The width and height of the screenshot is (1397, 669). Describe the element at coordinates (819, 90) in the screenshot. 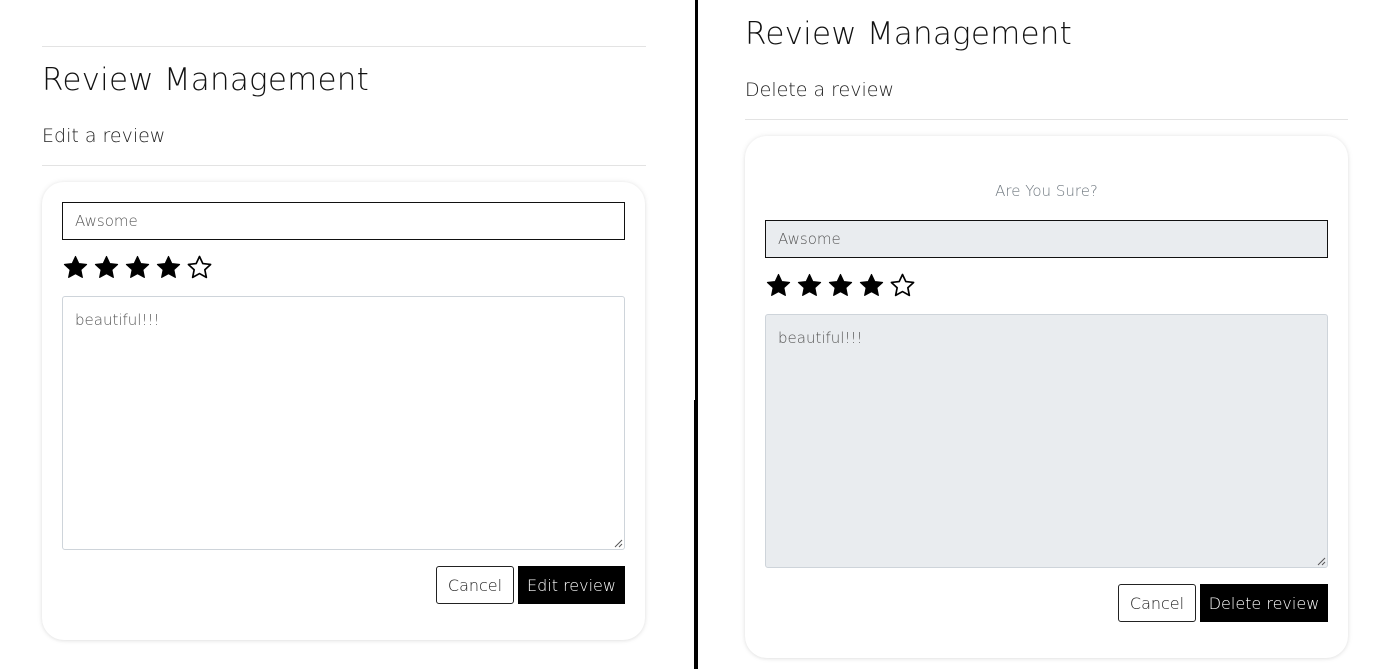

I see `page-subtitle: Delete a review` at that location.